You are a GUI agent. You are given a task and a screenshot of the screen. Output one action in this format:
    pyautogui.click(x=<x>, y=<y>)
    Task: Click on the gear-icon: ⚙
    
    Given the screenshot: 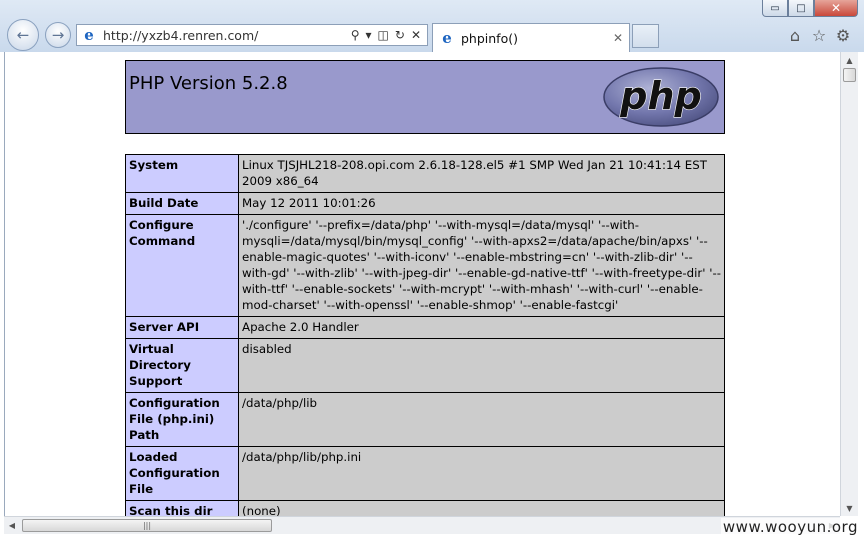 What is the action you would take?
    pyautogui.click(x=843, y=35)
    